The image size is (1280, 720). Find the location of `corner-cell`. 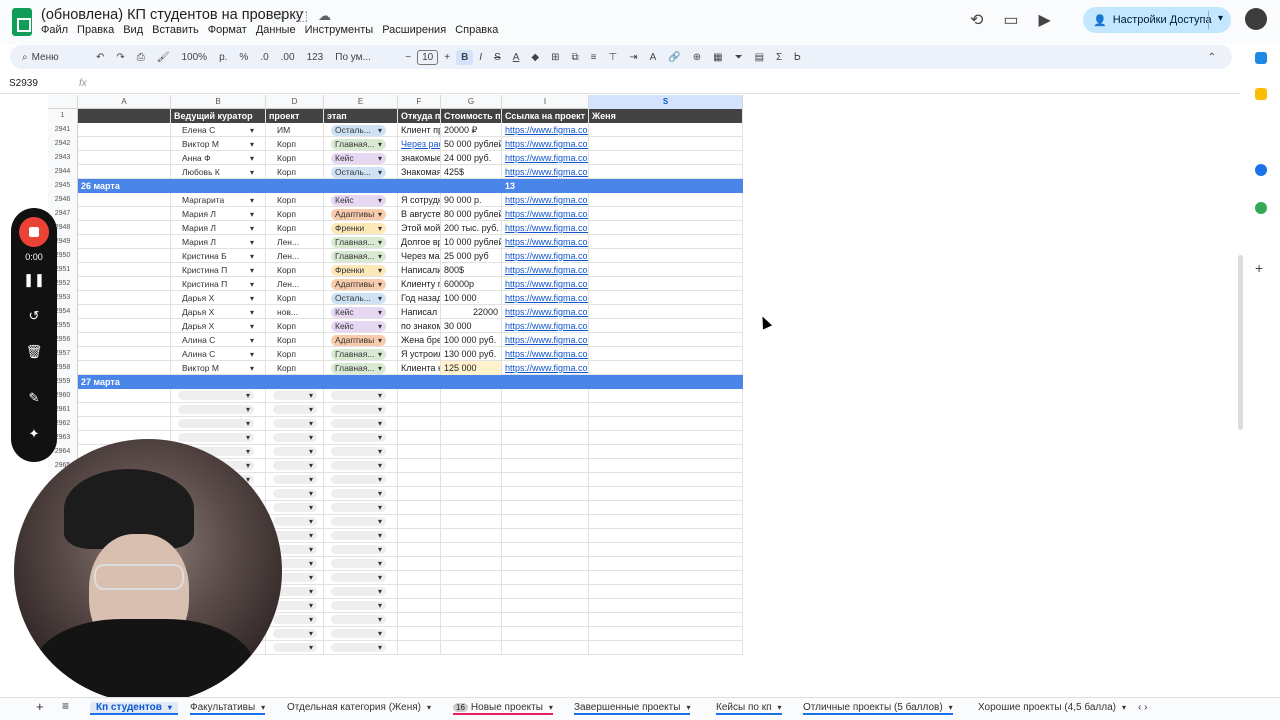

corner-cell is located at coordinates (63, 102).